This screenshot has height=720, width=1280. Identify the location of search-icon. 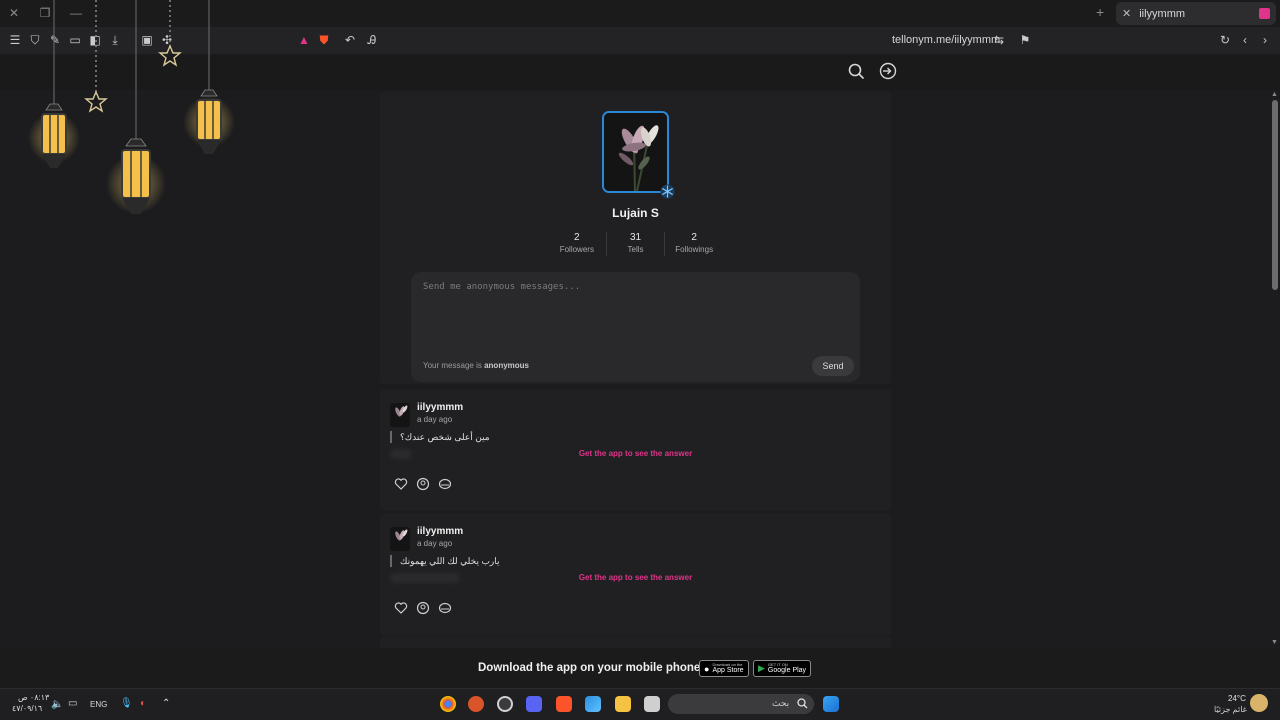
(856, 71).